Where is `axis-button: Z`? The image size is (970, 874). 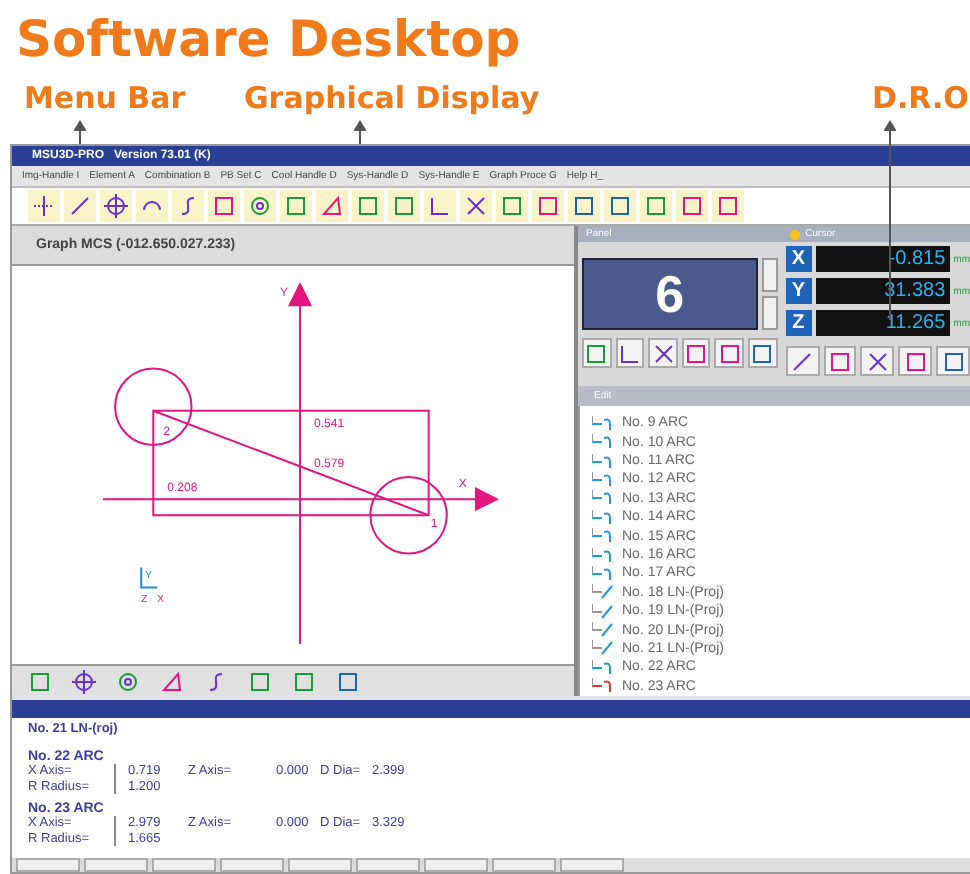 axis-button: Z is located at coordinates (798, 323).